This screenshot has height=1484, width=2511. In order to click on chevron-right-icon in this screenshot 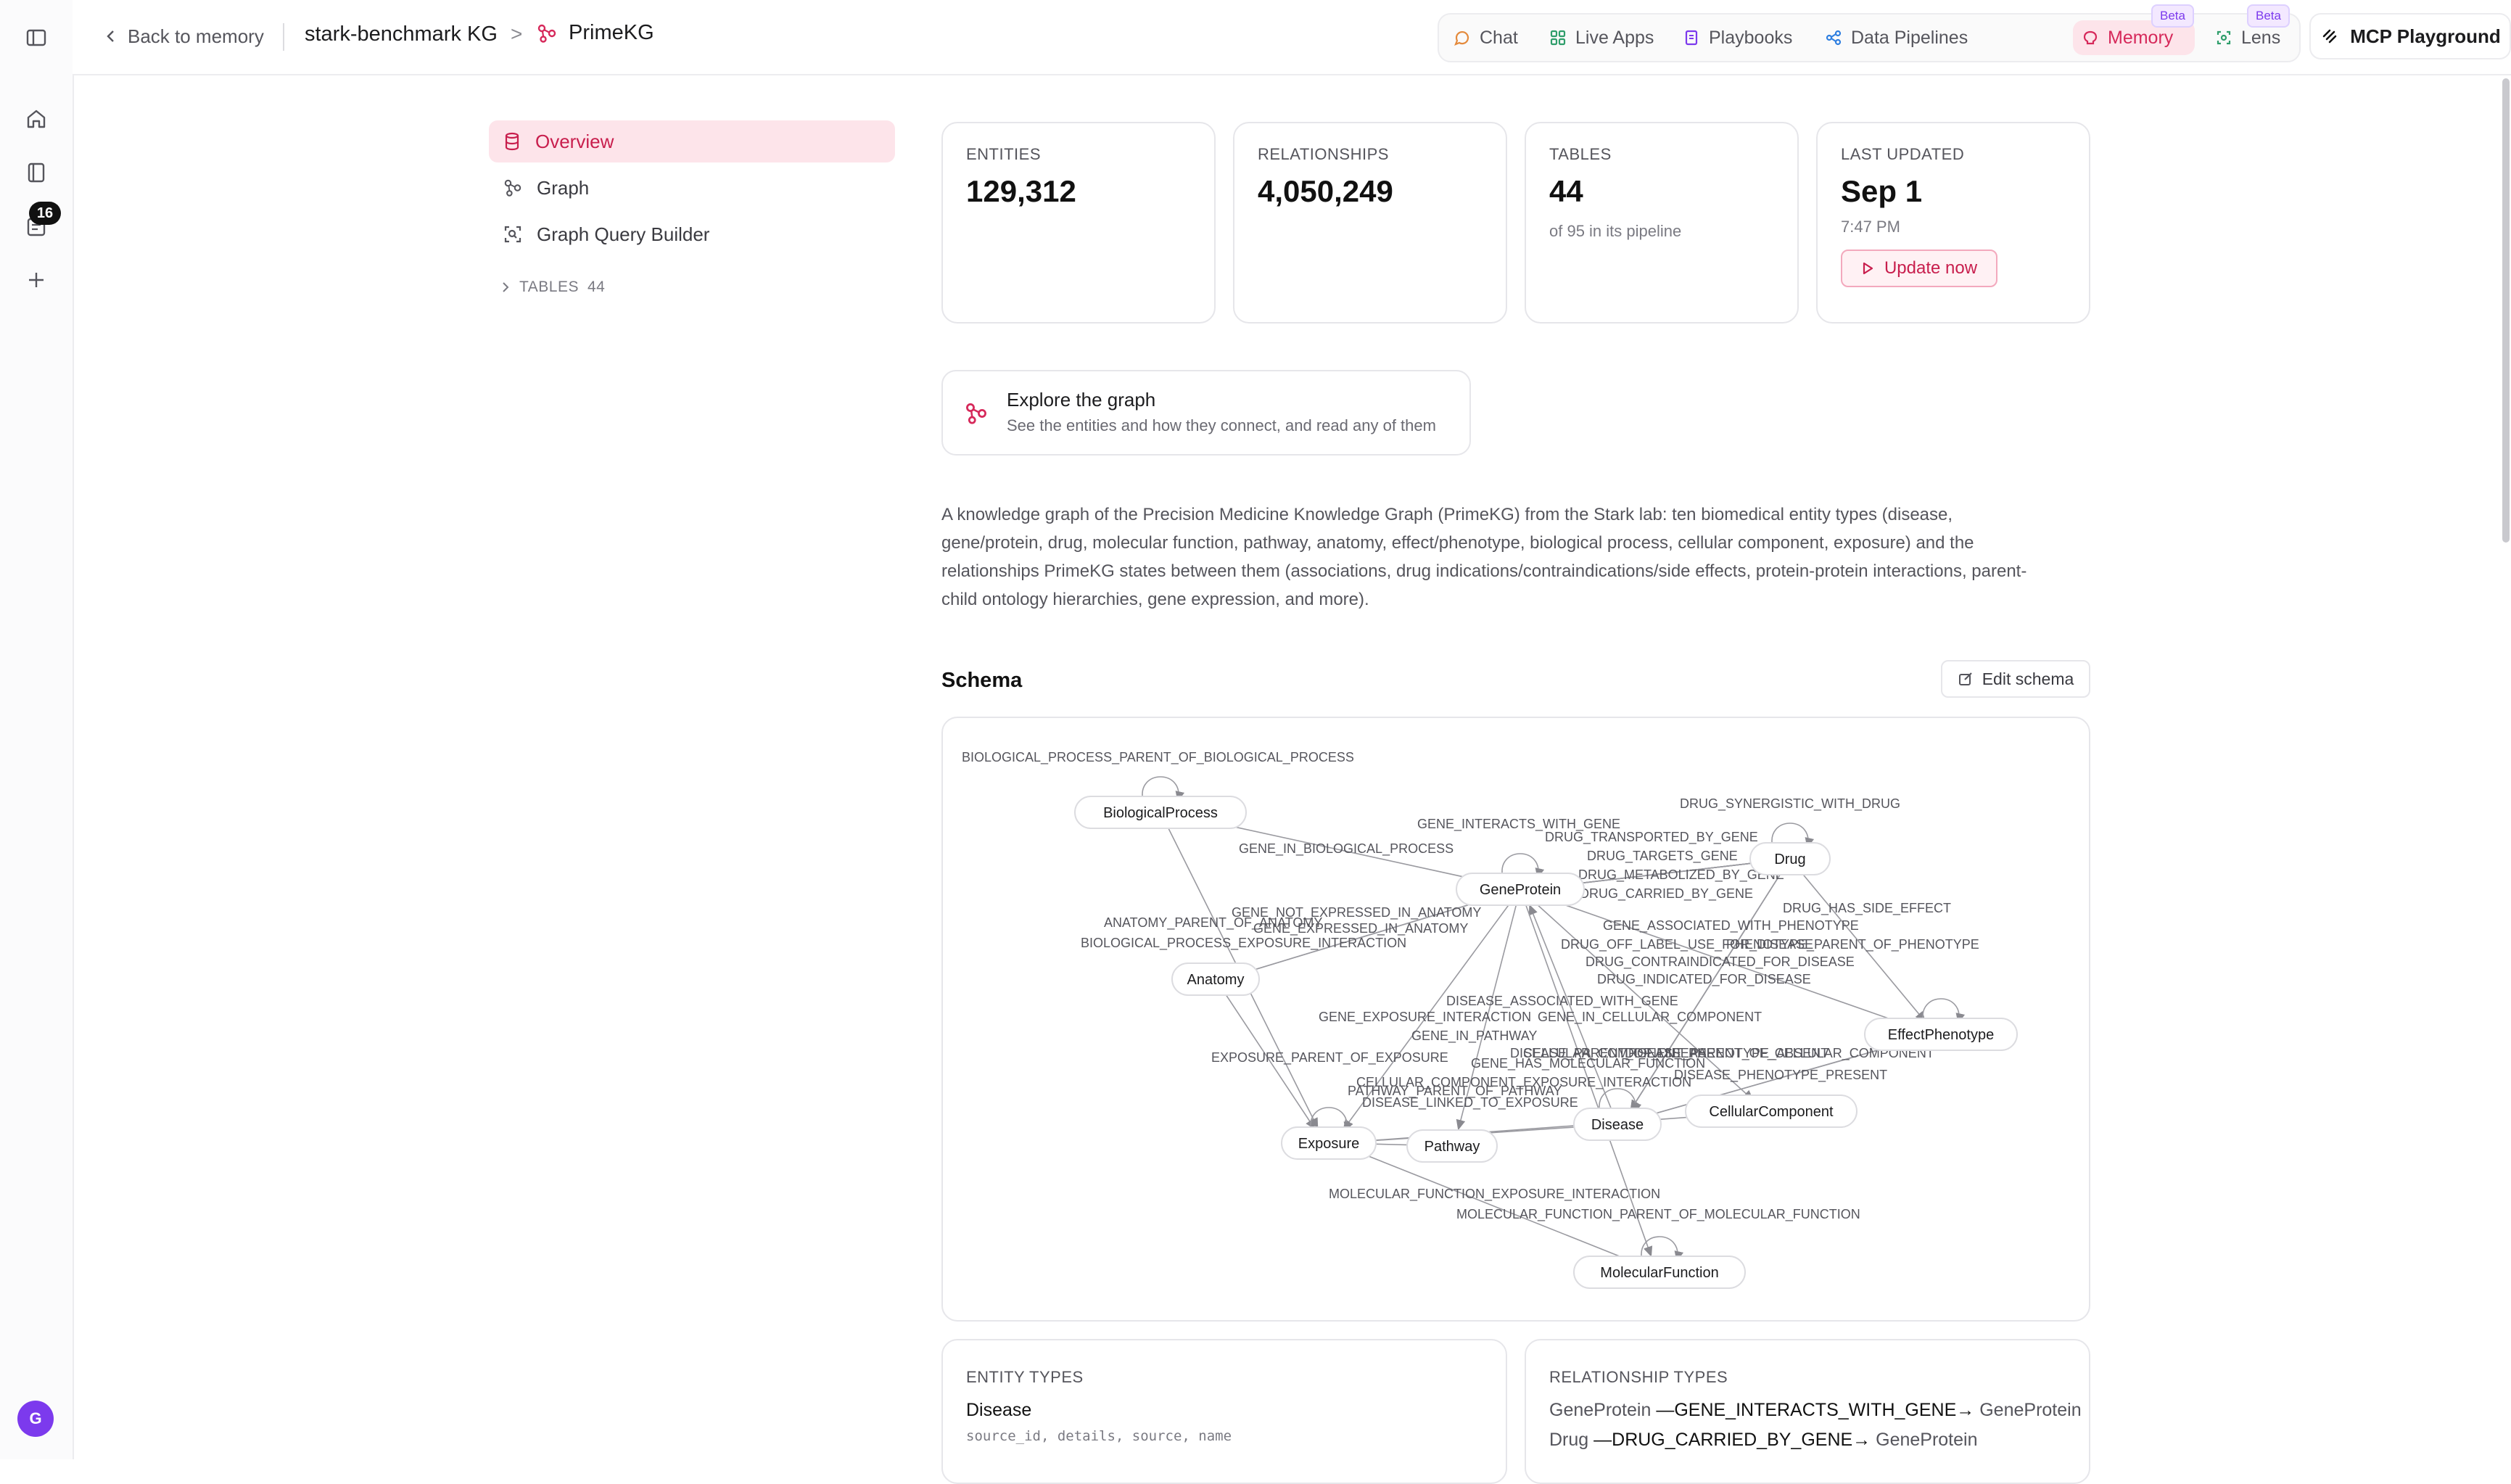, I will do `click(506, 287)`.